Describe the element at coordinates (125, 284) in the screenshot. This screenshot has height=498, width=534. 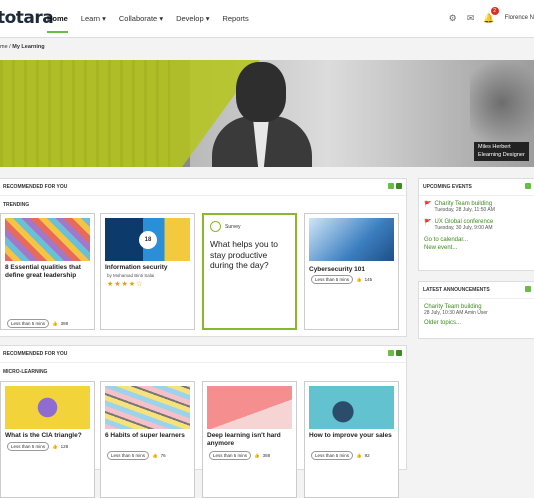
I see `rating-stars: ★★★★☆` at that location.